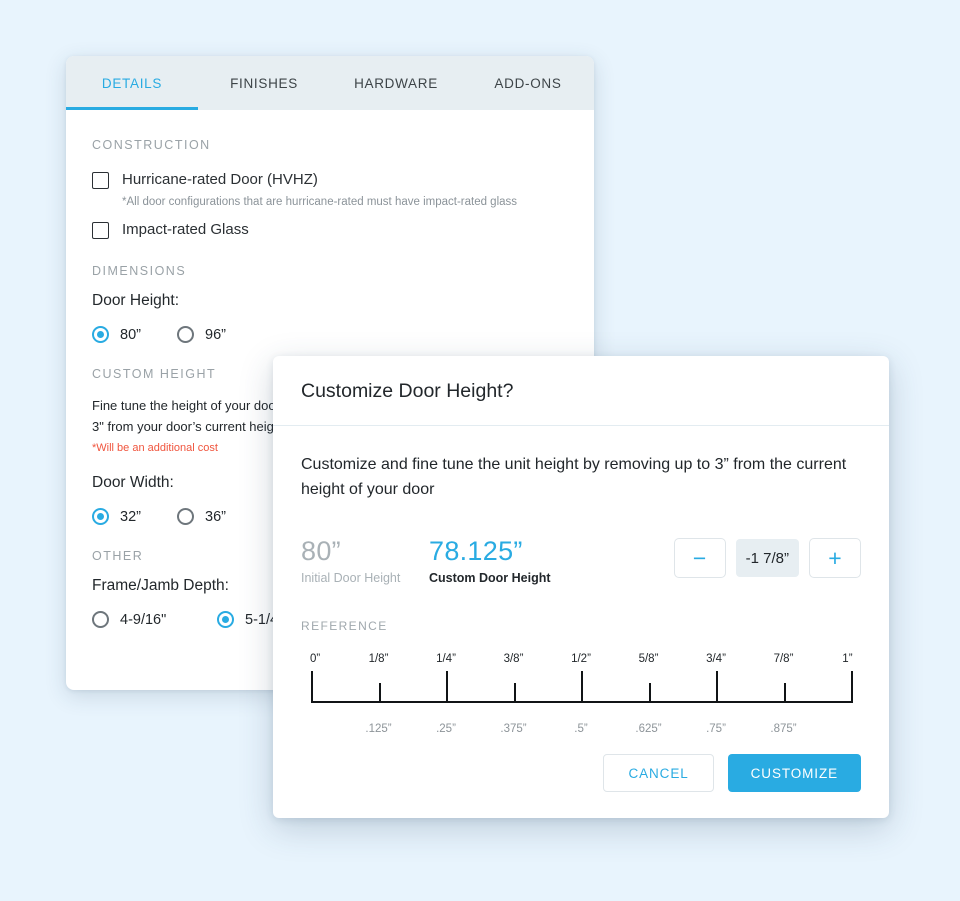 This screenshot has width=960, height=901. What do you see at coordinates (151, 145) in the screenshot?
I see `section-label-construction: CONSTRUCTION` at bounding box center [151, 145].